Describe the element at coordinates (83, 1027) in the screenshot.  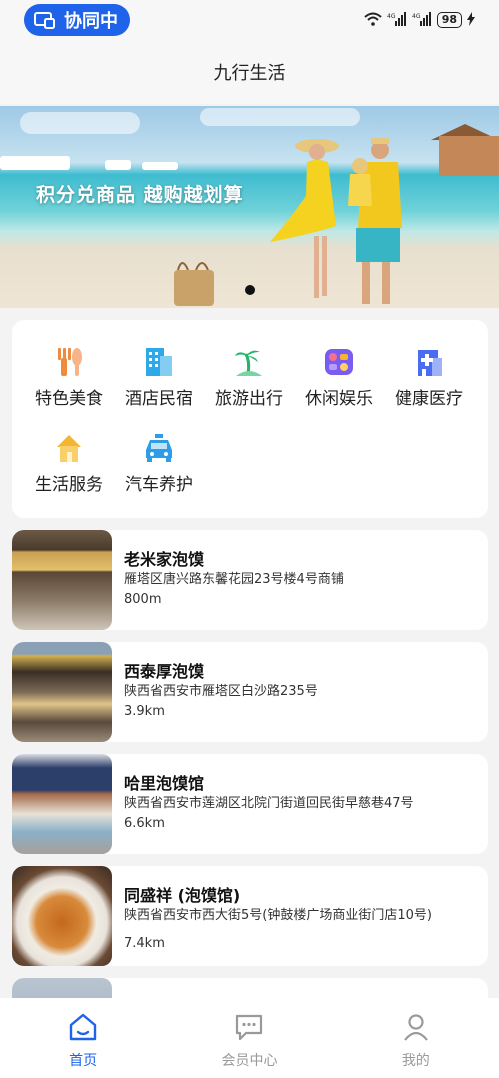
I see `home-icon` at that location.